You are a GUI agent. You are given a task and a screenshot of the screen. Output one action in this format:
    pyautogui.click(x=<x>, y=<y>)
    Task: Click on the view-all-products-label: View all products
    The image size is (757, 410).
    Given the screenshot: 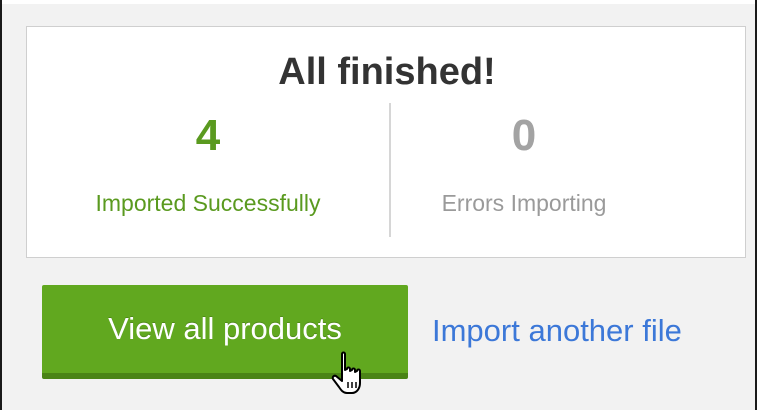 What is the action you would take?
    pyautogui.click(x=225, y=328)
    